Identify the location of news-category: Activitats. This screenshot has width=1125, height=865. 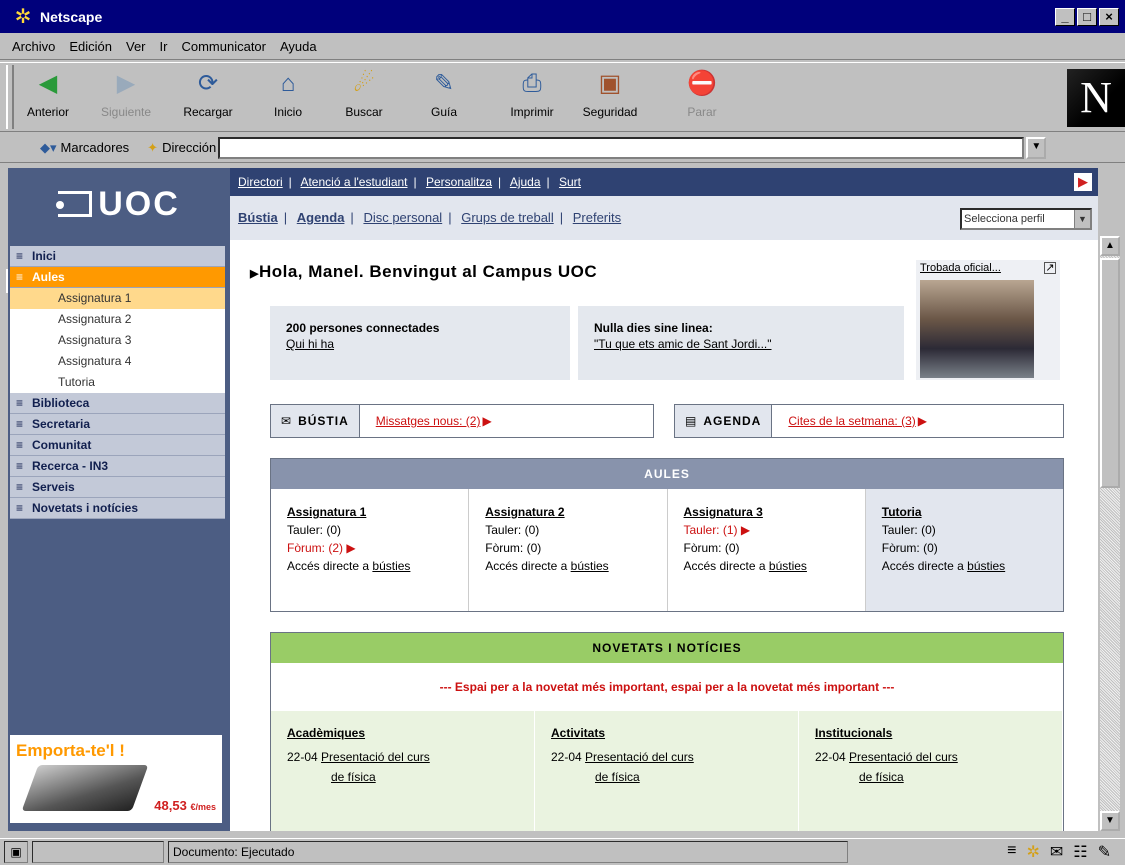
(674, 733).